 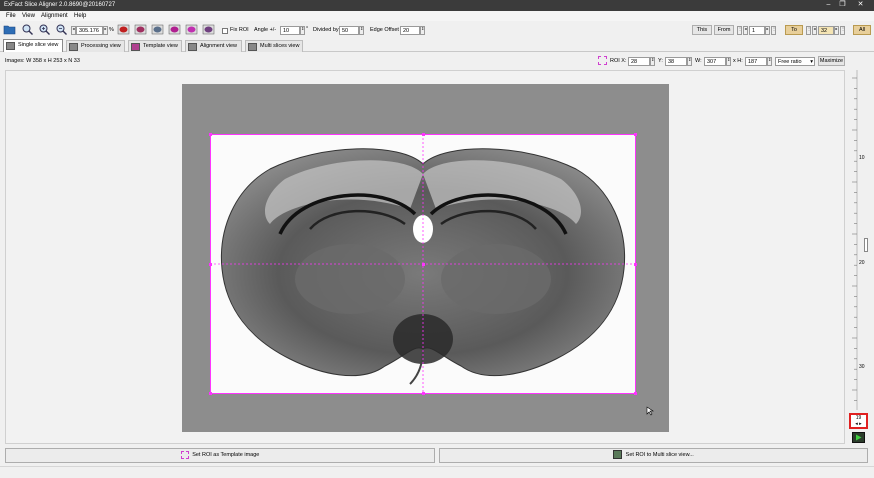 I want to click on roi-w-spinner: ⇕, so click(x=728, y=61).